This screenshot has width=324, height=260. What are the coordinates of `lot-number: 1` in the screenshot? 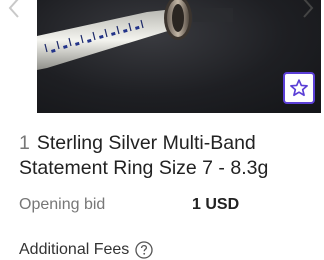 It's located at (24, 143).